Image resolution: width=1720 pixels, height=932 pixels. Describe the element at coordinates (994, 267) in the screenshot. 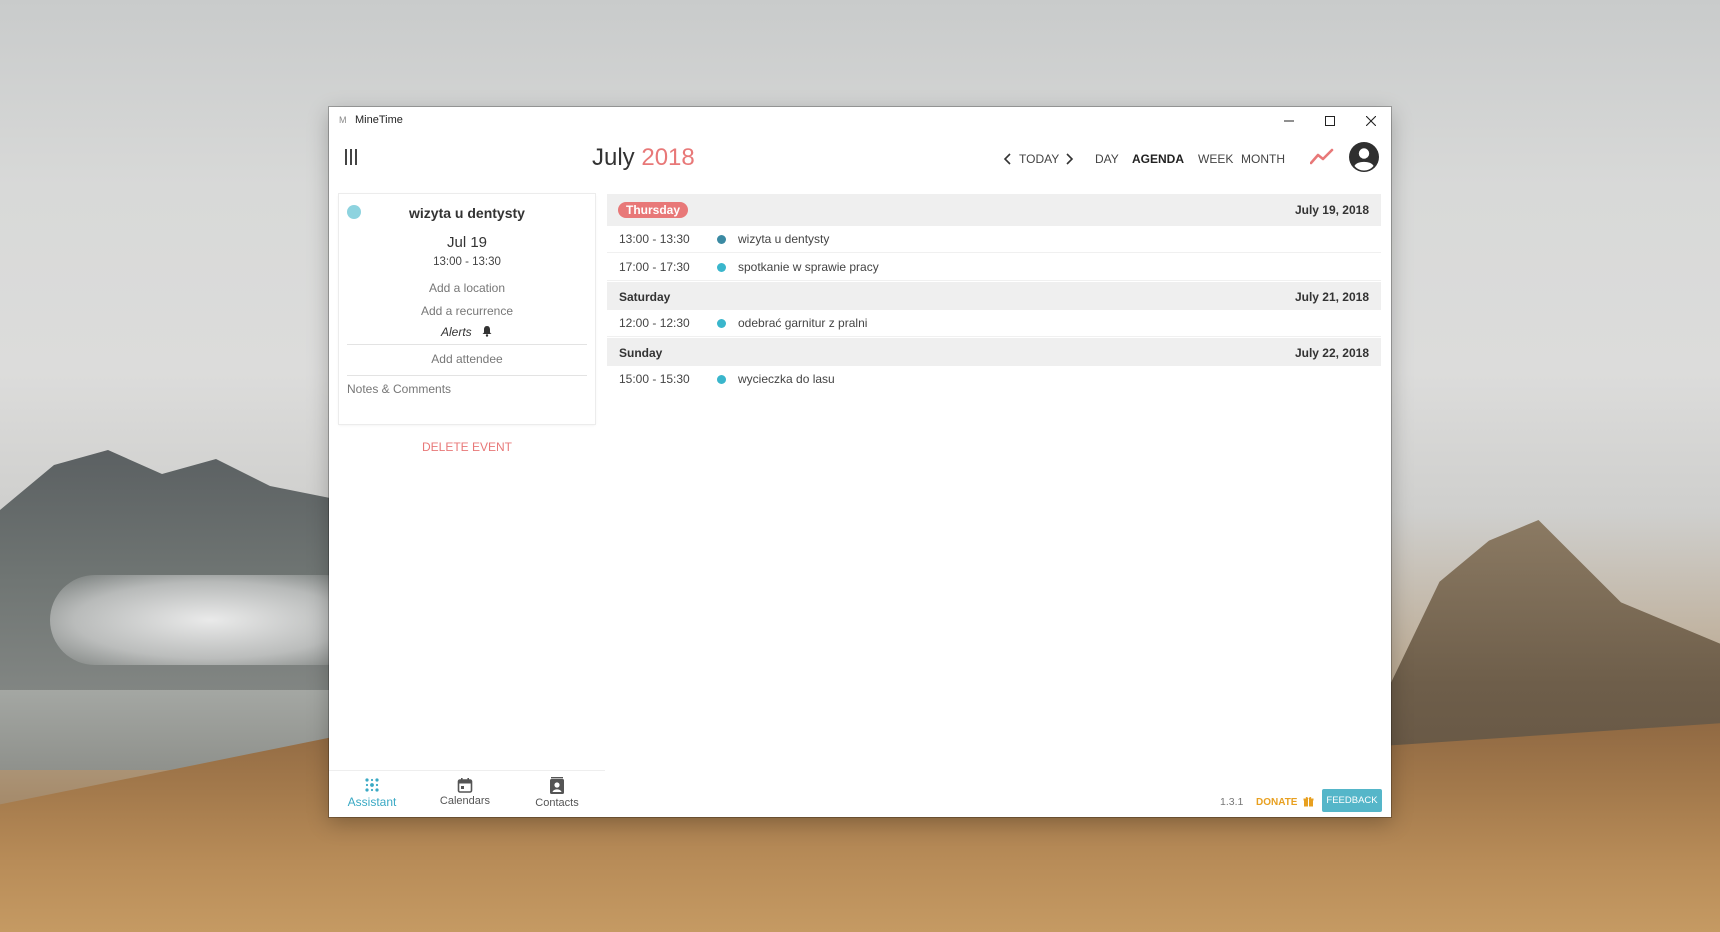

I see `agenda-event-row: 17:00 - 17:30 spotkanie w sprawie pracy` at that location.